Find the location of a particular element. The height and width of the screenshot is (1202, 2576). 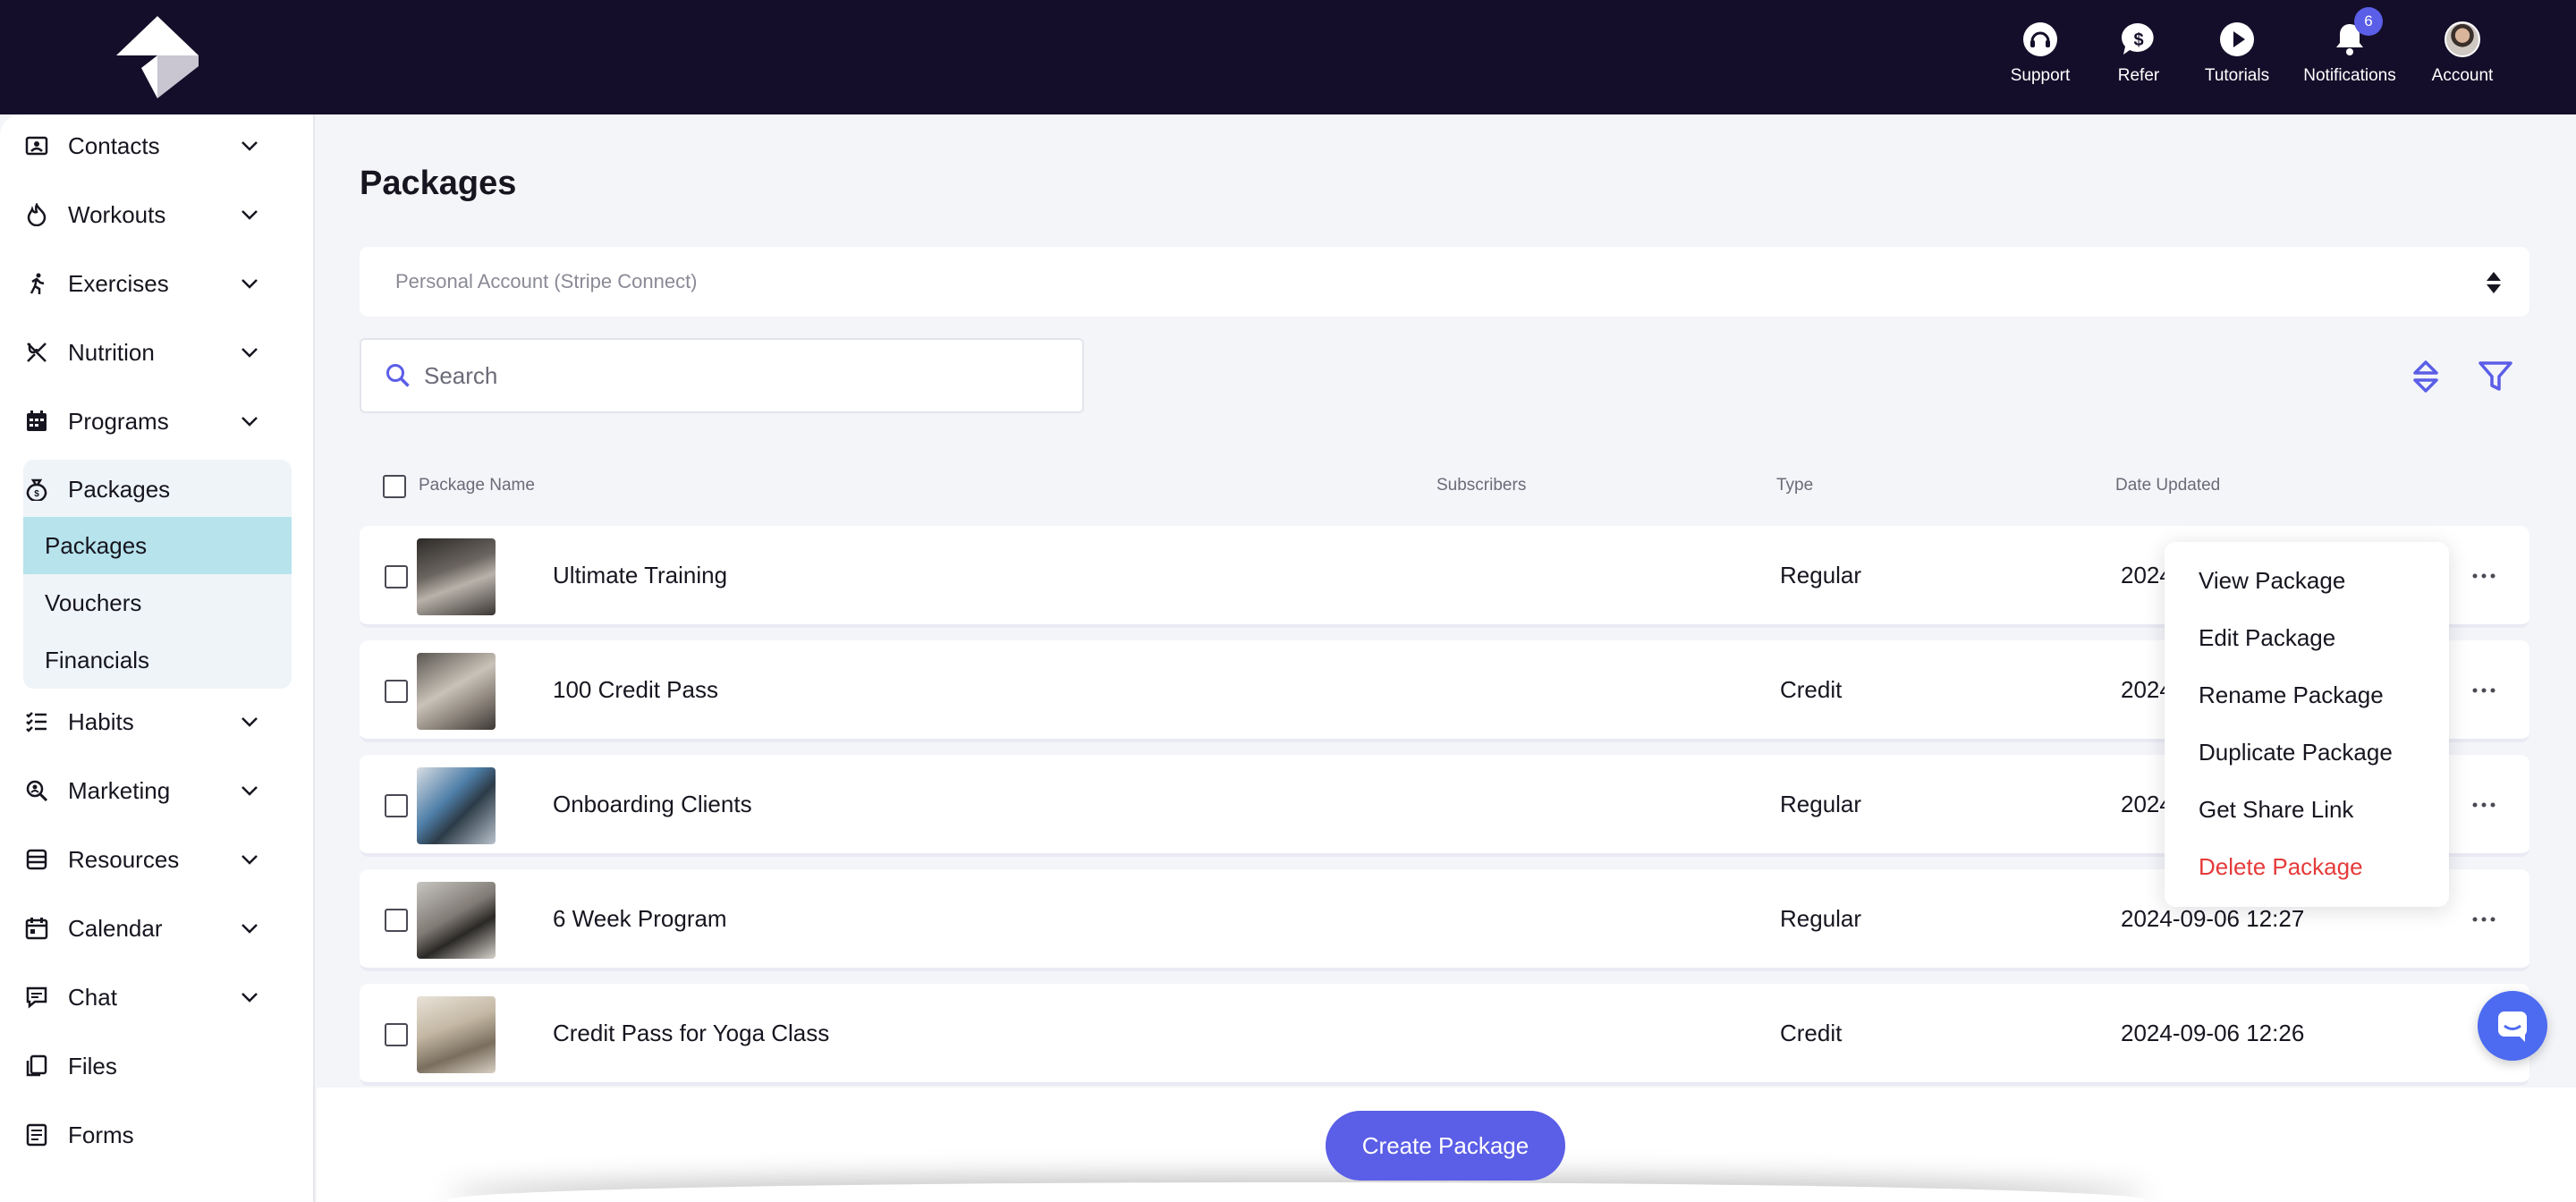

sidebar-label: Programs is located at coordinates (118, 421).